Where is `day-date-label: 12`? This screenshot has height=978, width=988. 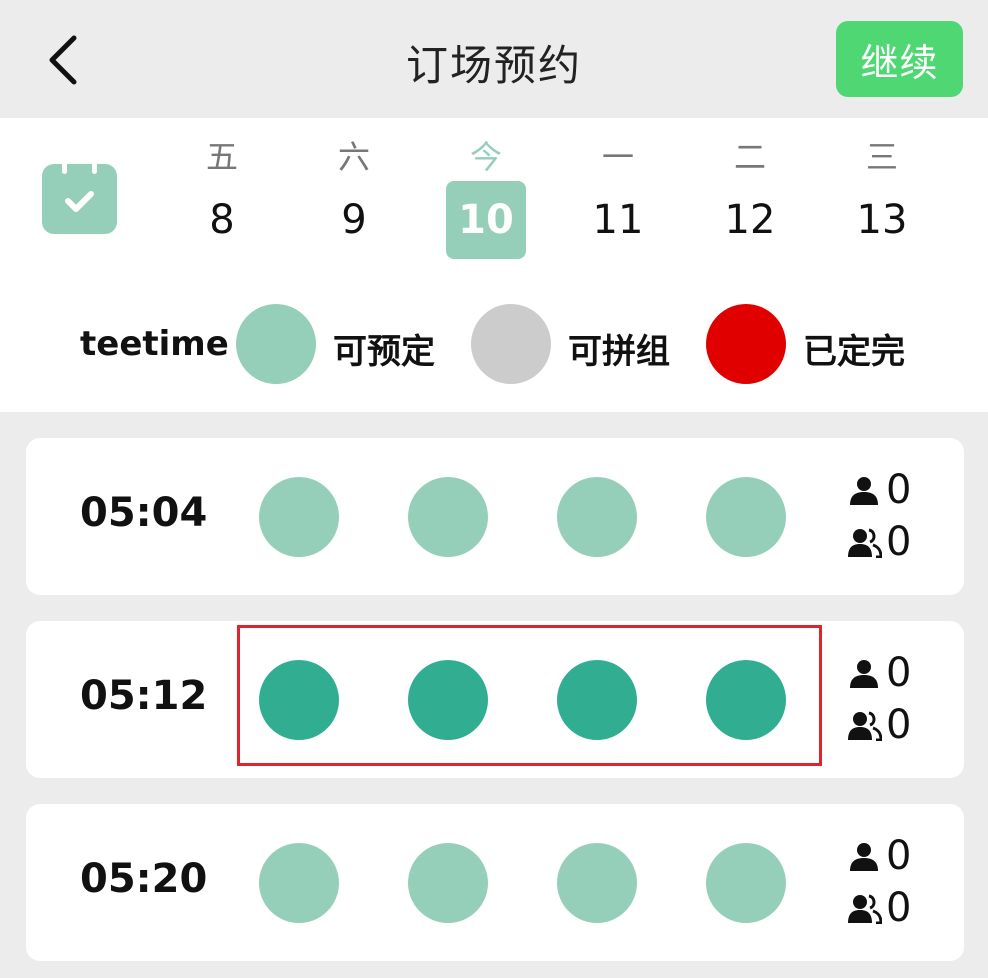 day-date-label: 12 is located at coordinates (750, 220).